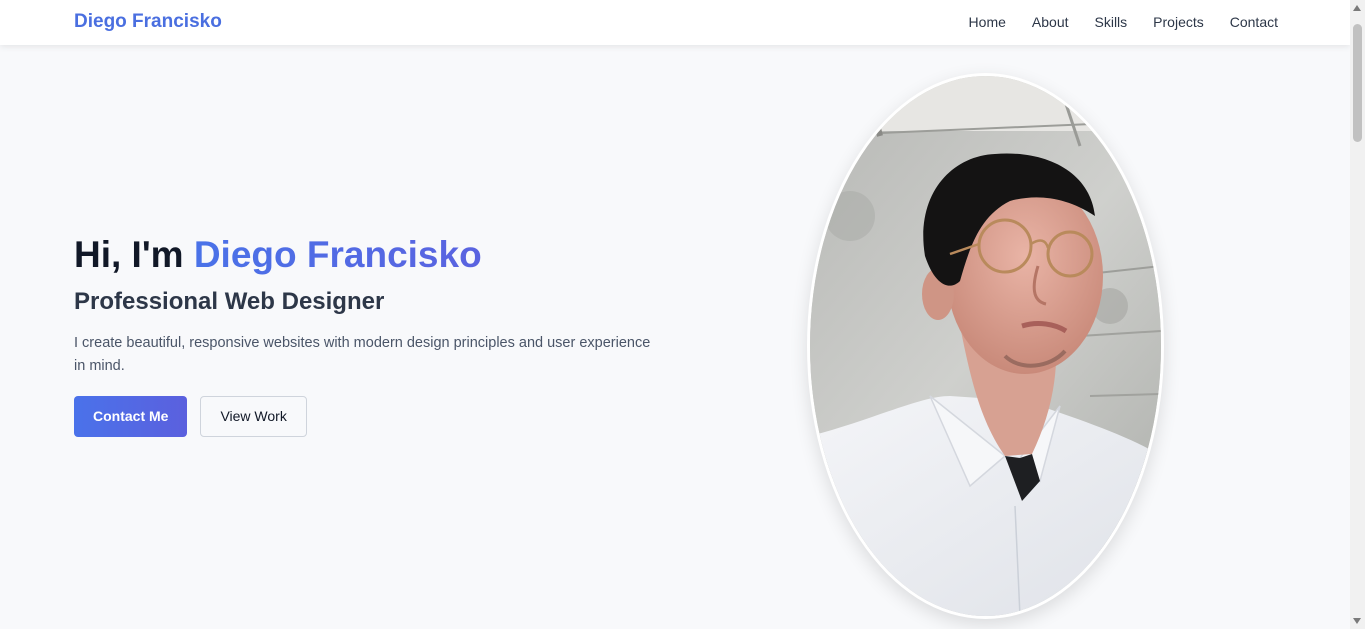 This screenshot has width=1365, height=629. I want to click on hero-title: Hi, I'm Diego Francisko, so click(369, 255).